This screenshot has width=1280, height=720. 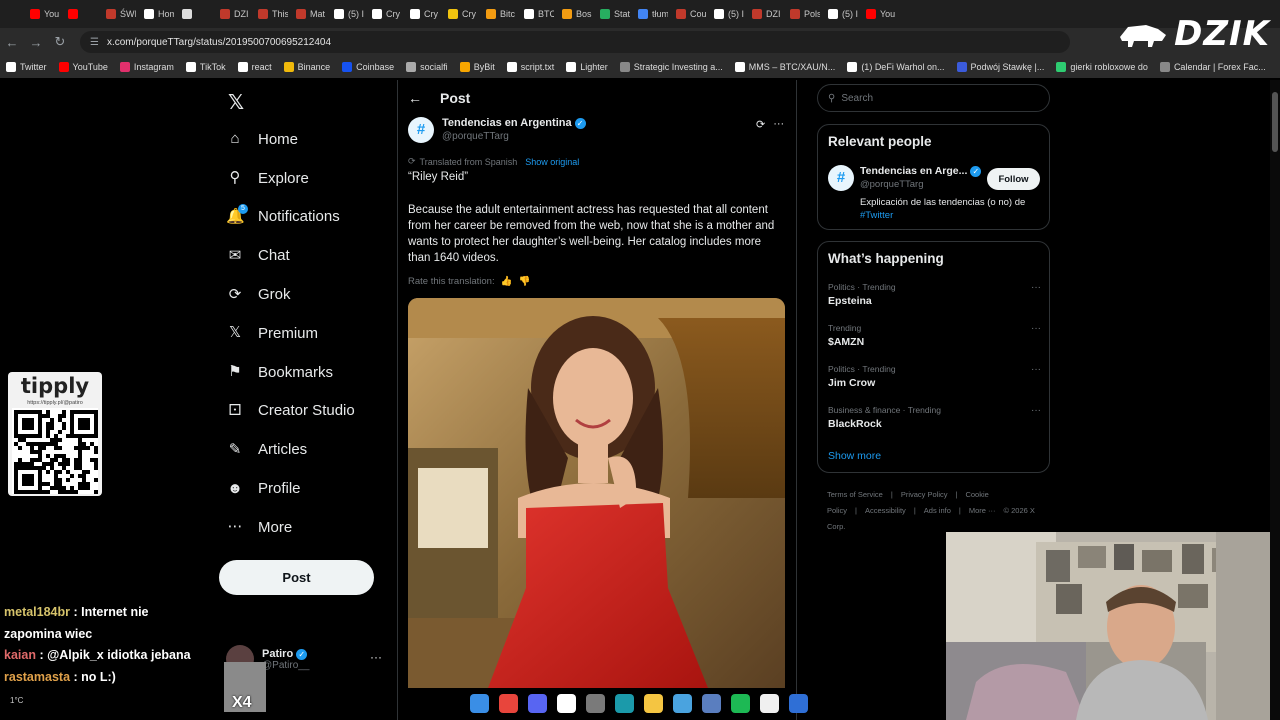 What do you see at coordinates (982, 510) in the screenshot?
I see `footer-link: More ···` at bounding box center [982, 510].